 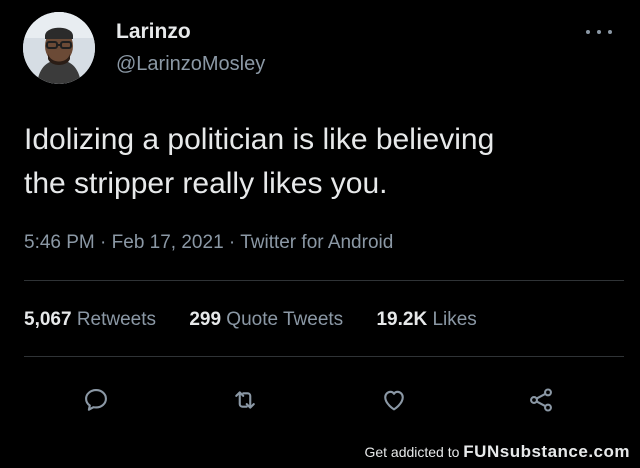 I want to click on share-button, so click(x=541, y=400).